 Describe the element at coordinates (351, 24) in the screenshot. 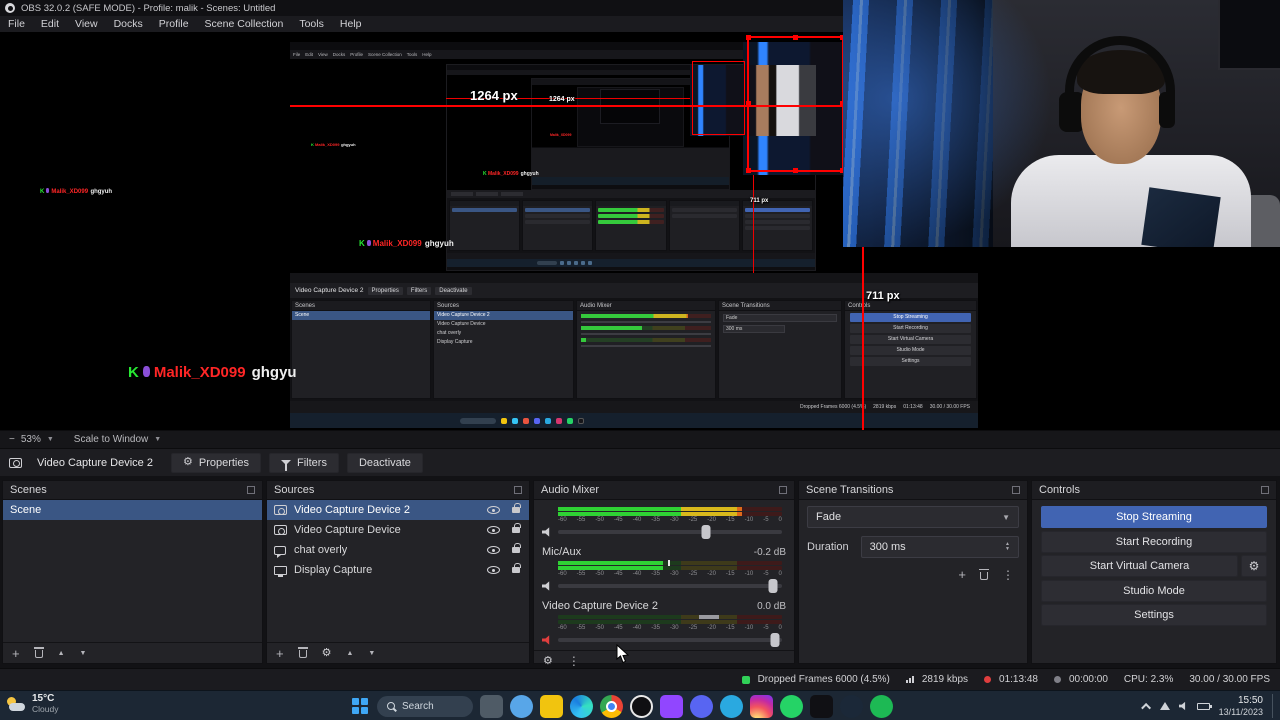

I see `menu-item: Help` at that location.